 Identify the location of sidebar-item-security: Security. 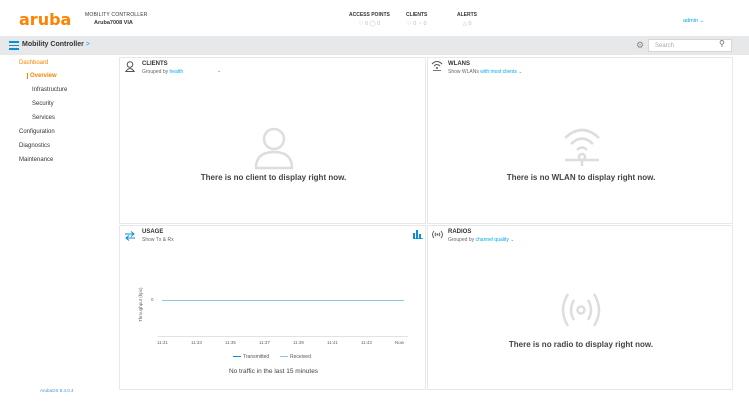
(43, 104).